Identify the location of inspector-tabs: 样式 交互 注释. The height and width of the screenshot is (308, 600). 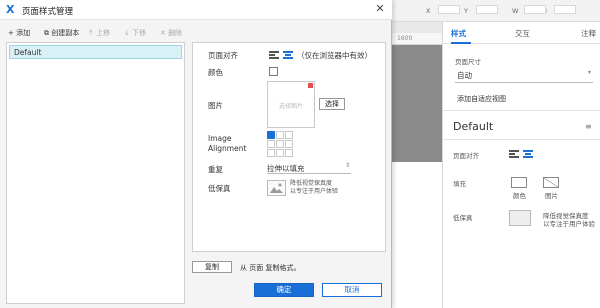
(521, 33).